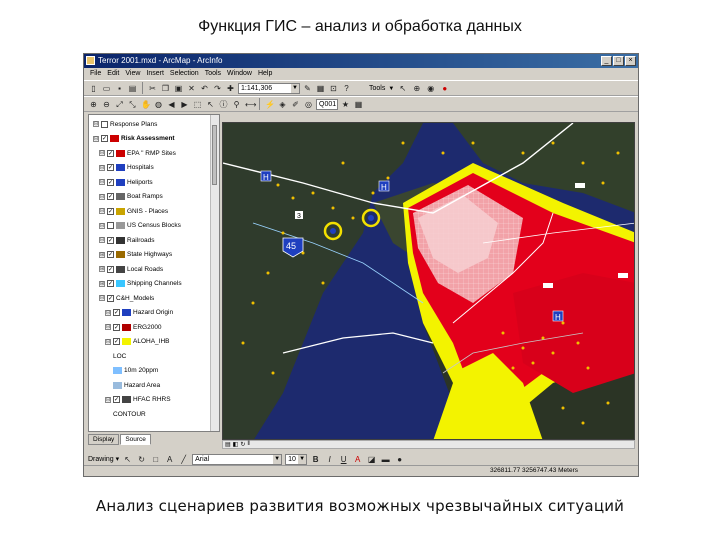 This screenshot has height=540, width=720. Describe the element at coordinates (103, 459) in the screenshot. I see `drawing-menu: Drawing ▾` at that location.